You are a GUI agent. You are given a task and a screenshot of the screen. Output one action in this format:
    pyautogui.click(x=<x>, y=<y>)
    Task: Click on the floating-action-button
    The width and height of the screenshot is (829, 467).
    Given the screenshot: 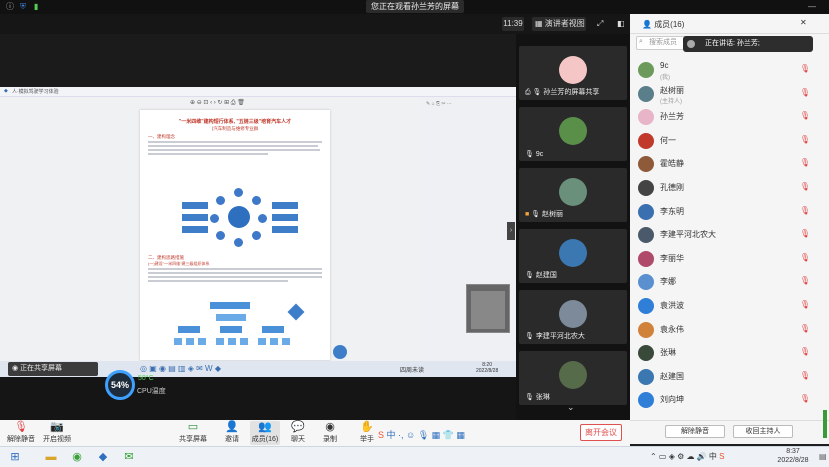 What is the action you would take?
    pyautogui.click(x=340, y=352)
    